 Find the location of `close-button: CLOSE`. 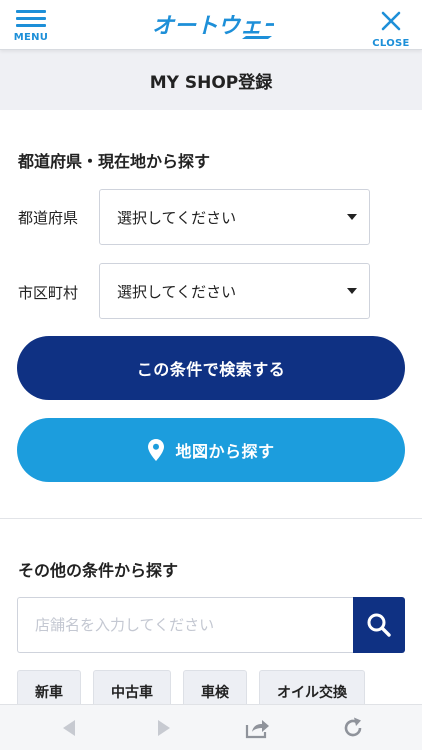

close-button: CLOSE is located at coordinates (391, 29).